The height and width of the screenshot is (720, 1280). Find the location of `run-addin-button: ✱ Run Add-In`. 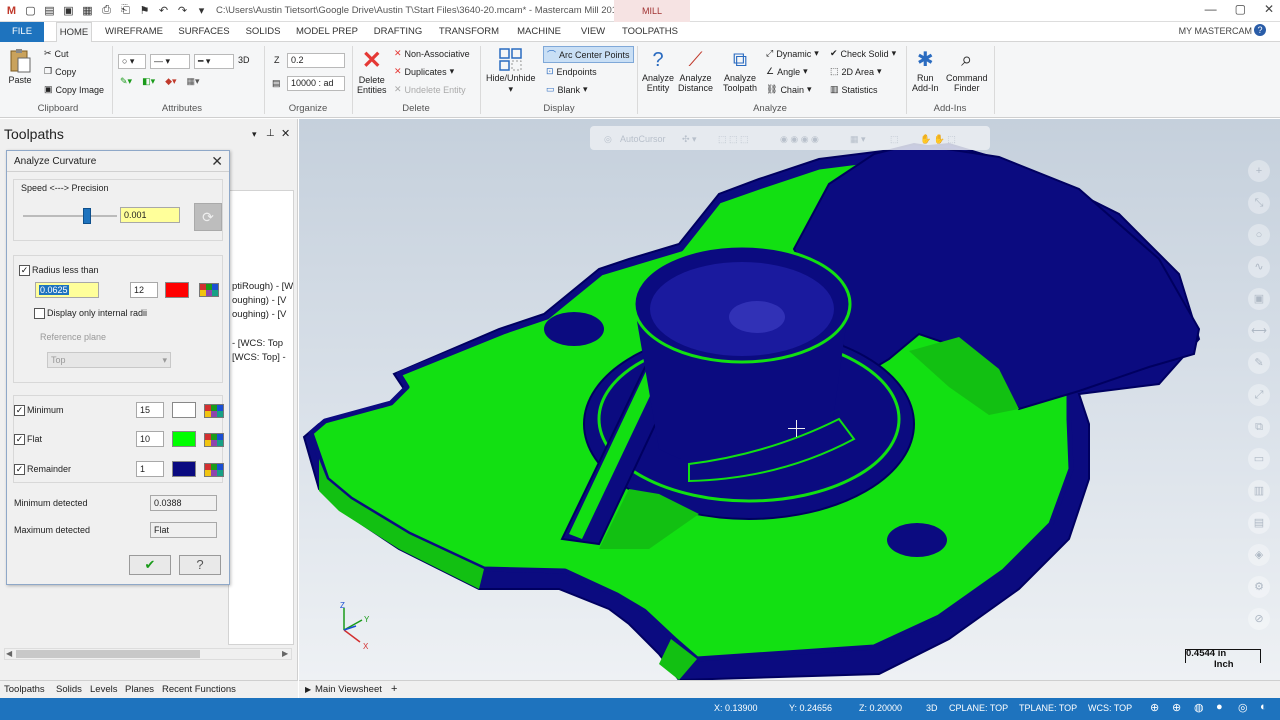

run-addin-button: ✱ Run Add-In is located at coordinates (925, 70).